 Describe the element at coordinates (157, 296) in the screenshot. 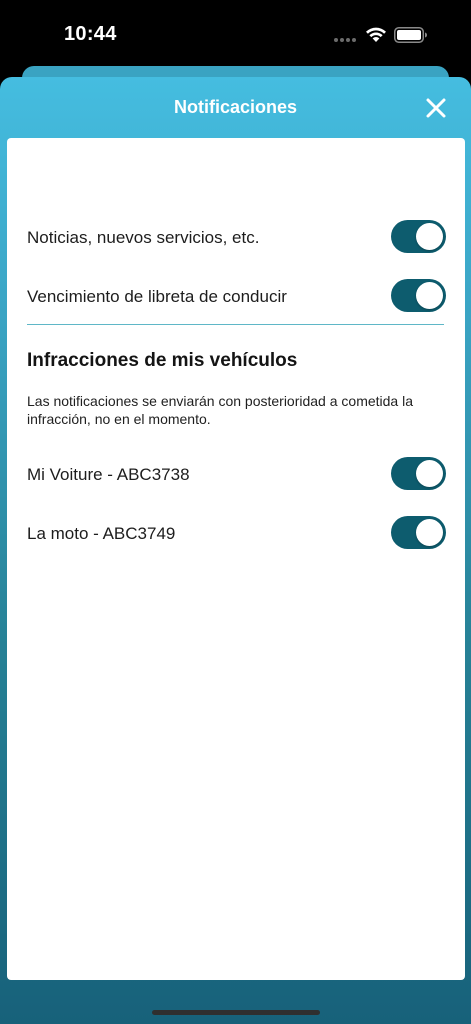

I see `setting-label-license-expiry: Vencimiento de libreta de conducir` at that location.